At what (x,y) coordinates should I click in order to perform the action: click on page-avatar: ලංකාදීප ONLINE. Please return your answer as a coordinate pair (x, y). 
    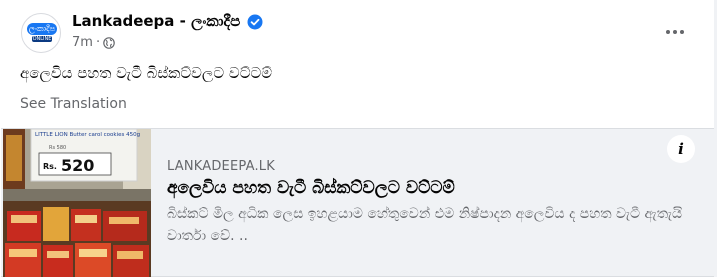
    Looking at the image, I should click on (41, 33).